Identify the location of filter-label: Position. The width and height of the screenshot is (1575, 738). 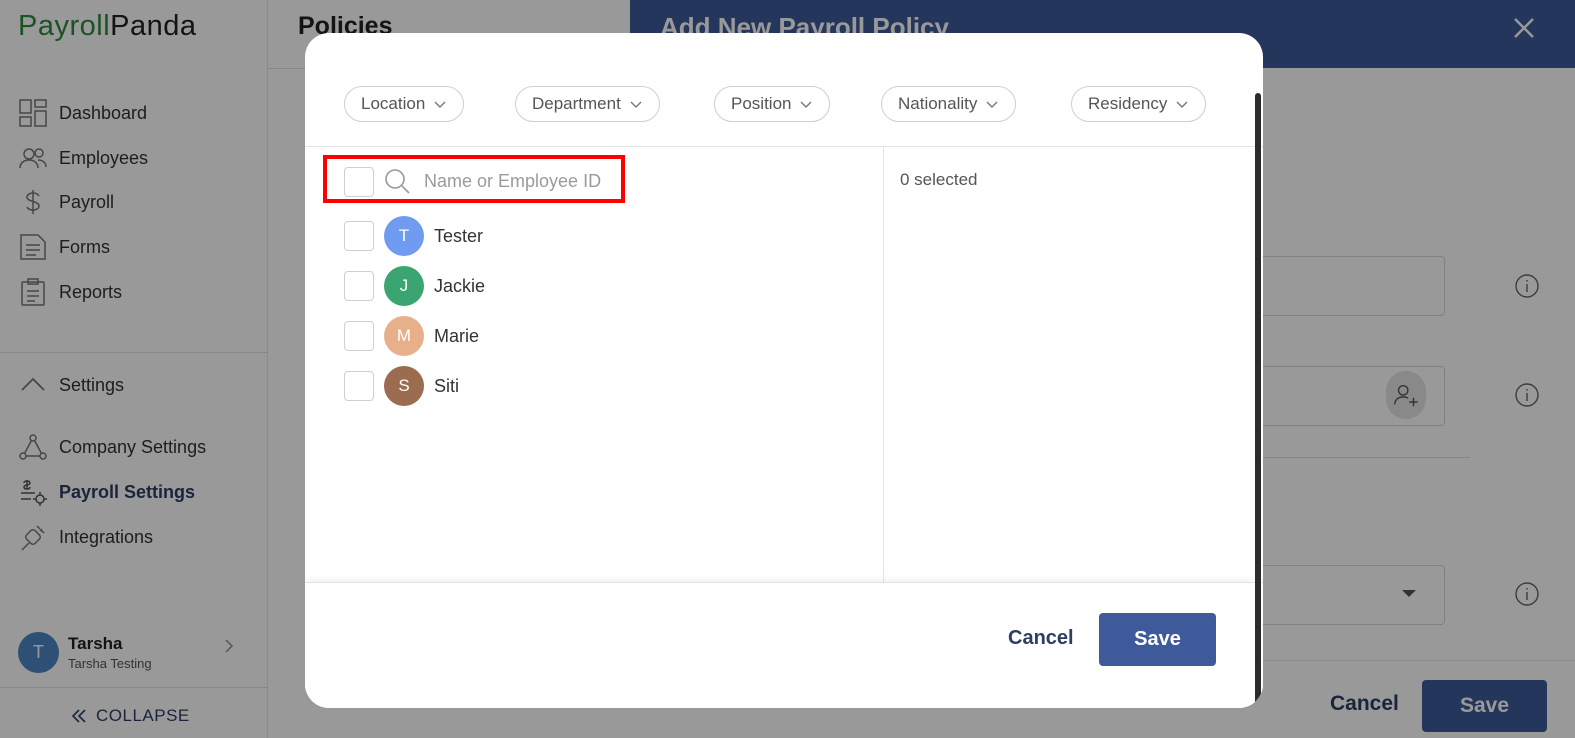
(761, 103).